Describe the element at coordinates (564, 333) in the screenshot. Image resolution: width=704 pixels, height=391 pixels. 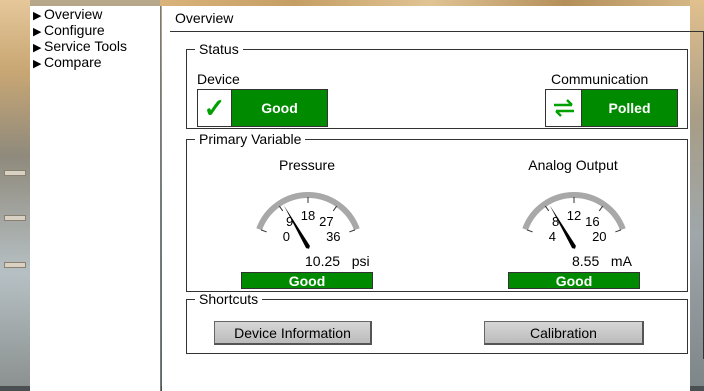
I see `calibration-button: Calibration` at that location.